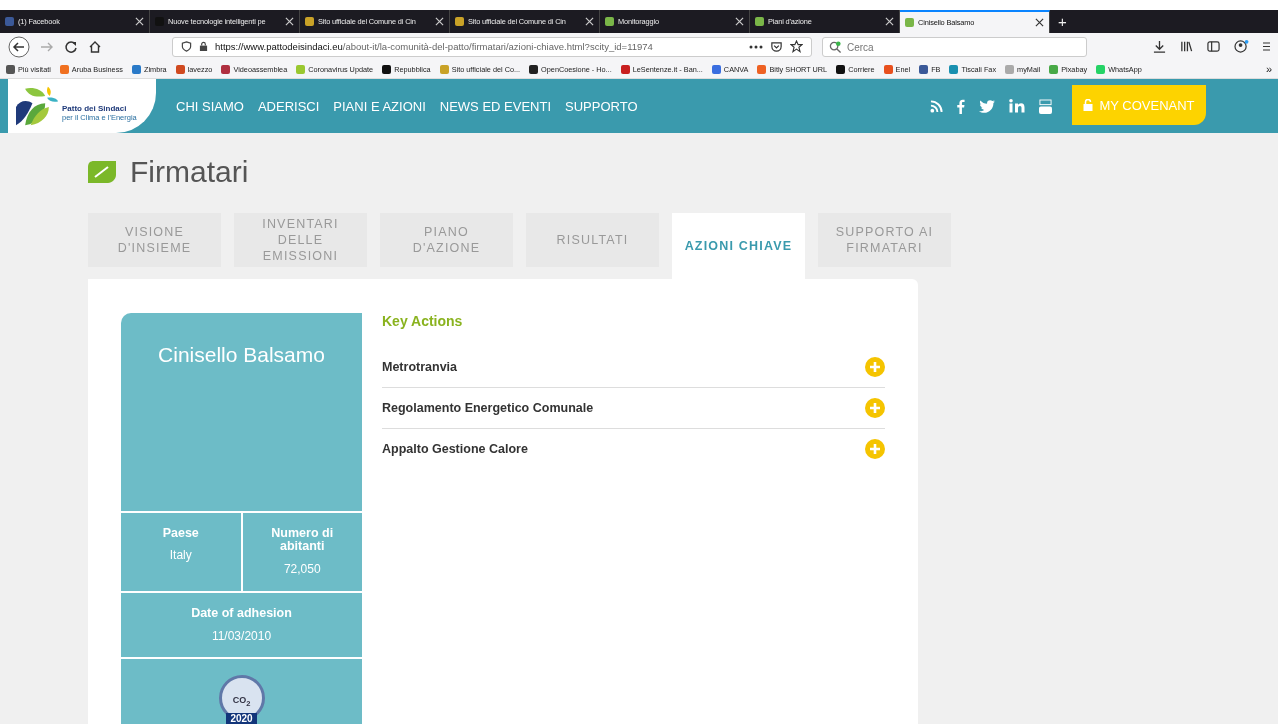 This screenshot has width=1278, height=724. Describe the element at coordinates (756, 46) in the screenshot. I see `more-icon` at that location.